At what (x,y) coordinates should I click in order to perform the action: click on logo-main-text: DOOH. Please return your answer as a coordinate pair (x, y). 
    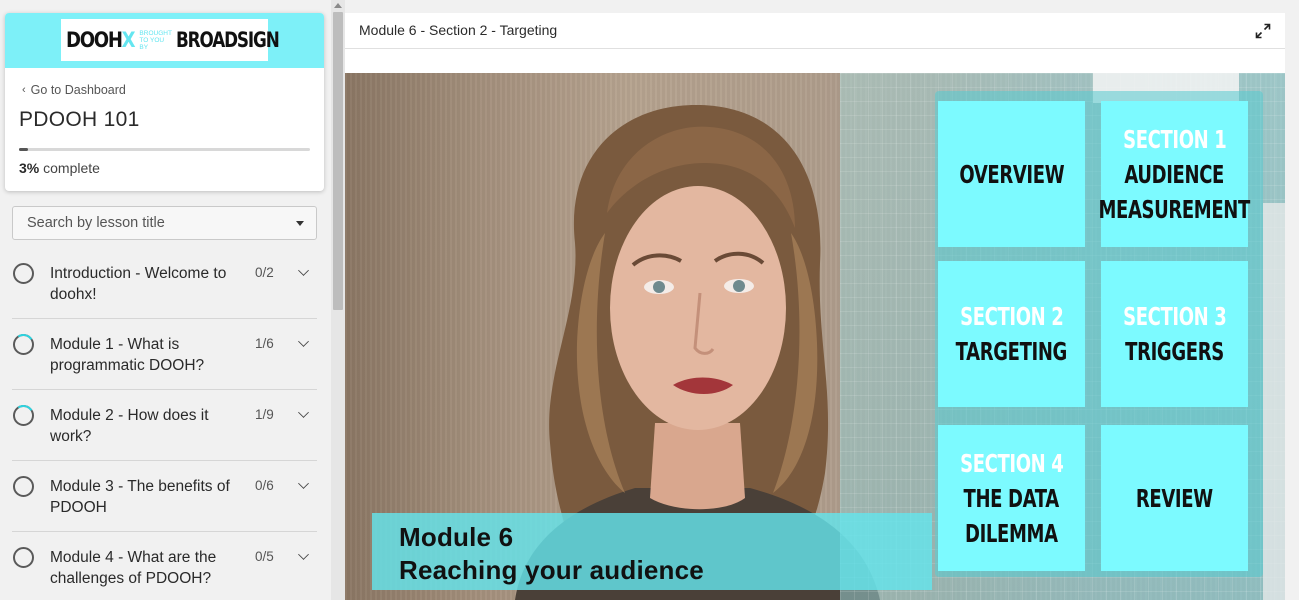
    Looking at the image, I should click on (94, 40).